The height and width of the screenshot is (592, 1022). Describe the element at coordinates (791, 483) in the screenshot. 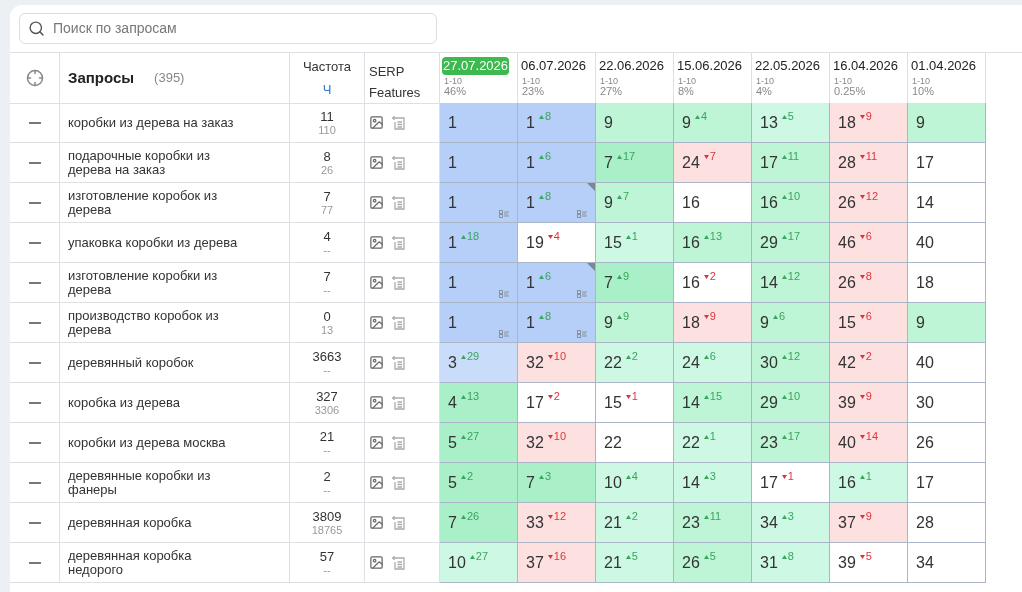

I see `position-cell: 17 1` at that location.